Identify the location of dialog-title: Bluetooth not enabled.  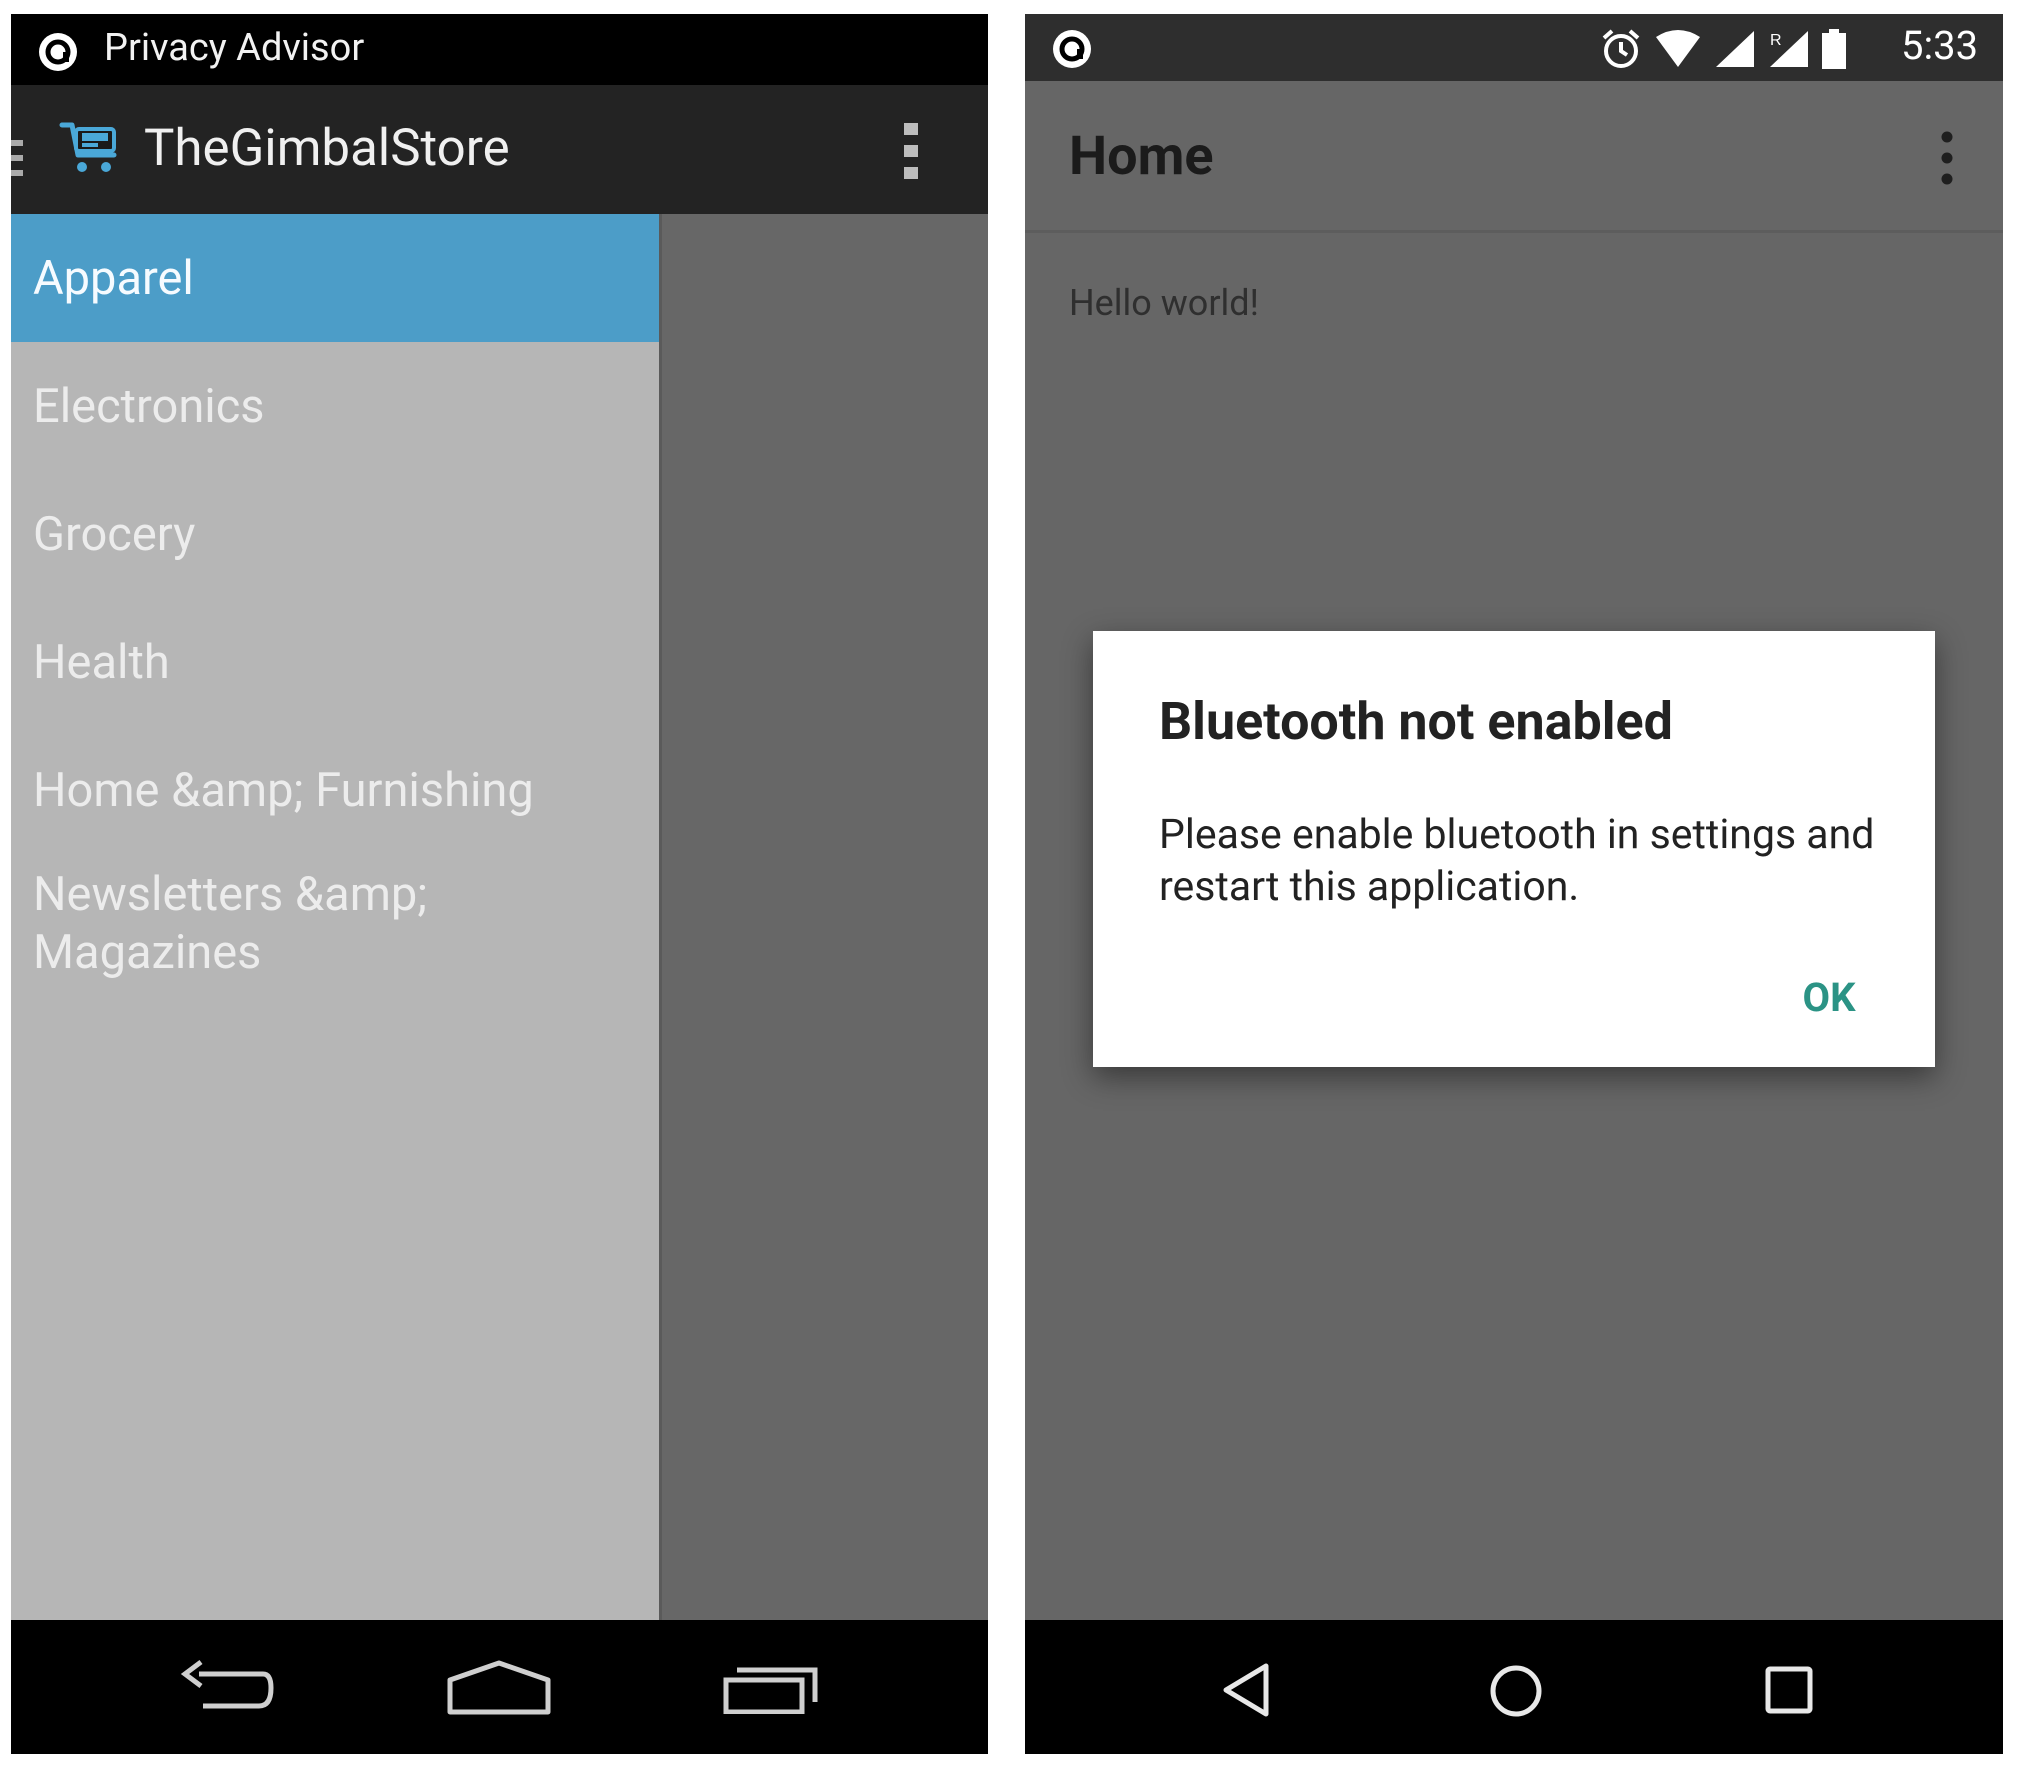
(1416, 721).